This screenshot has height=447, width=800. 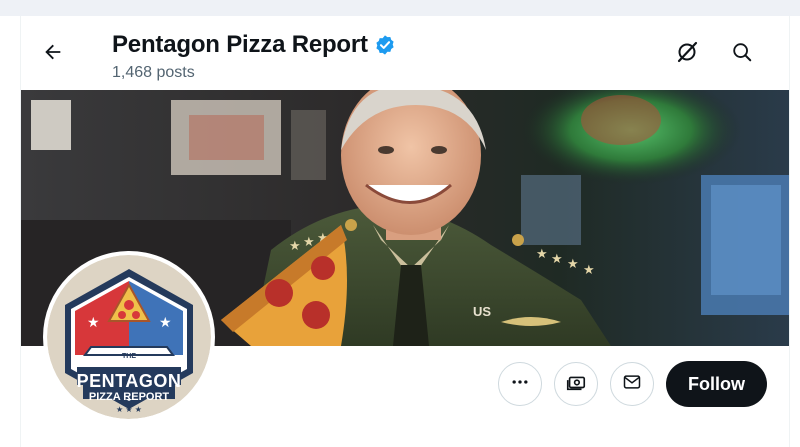 I want to click on page-title: Pentagon Pizza Report, so click(x=240, y=44).